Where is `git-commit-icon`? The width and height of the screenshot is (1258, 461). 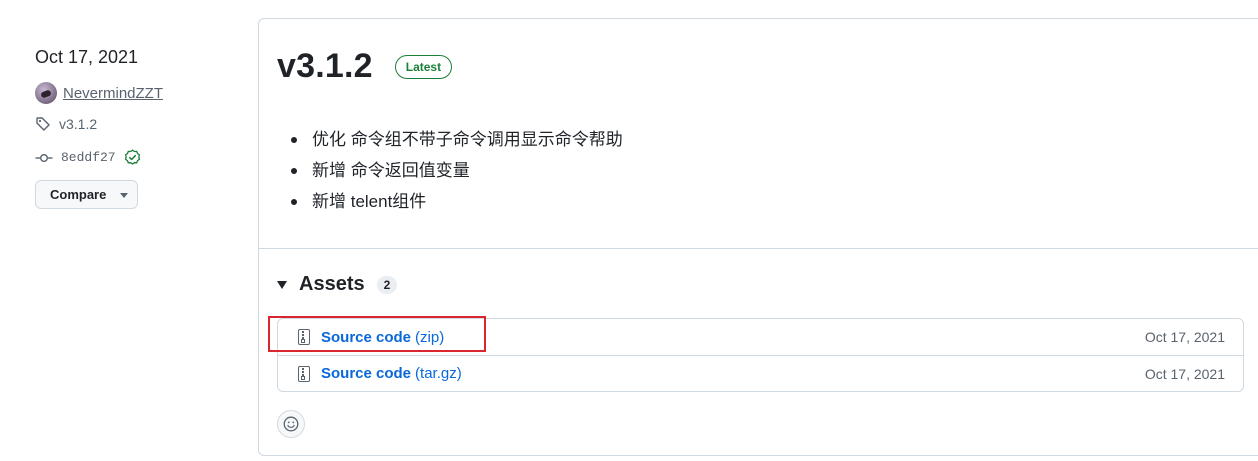
git-commit-icon is located at coordinates (44, 157).